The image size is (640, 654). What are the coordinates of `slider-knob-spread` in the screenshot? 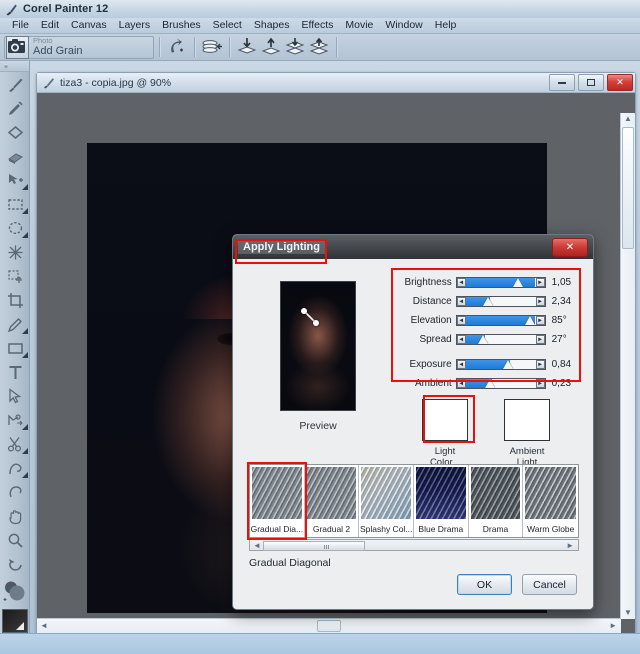 It's located at (482, 339).